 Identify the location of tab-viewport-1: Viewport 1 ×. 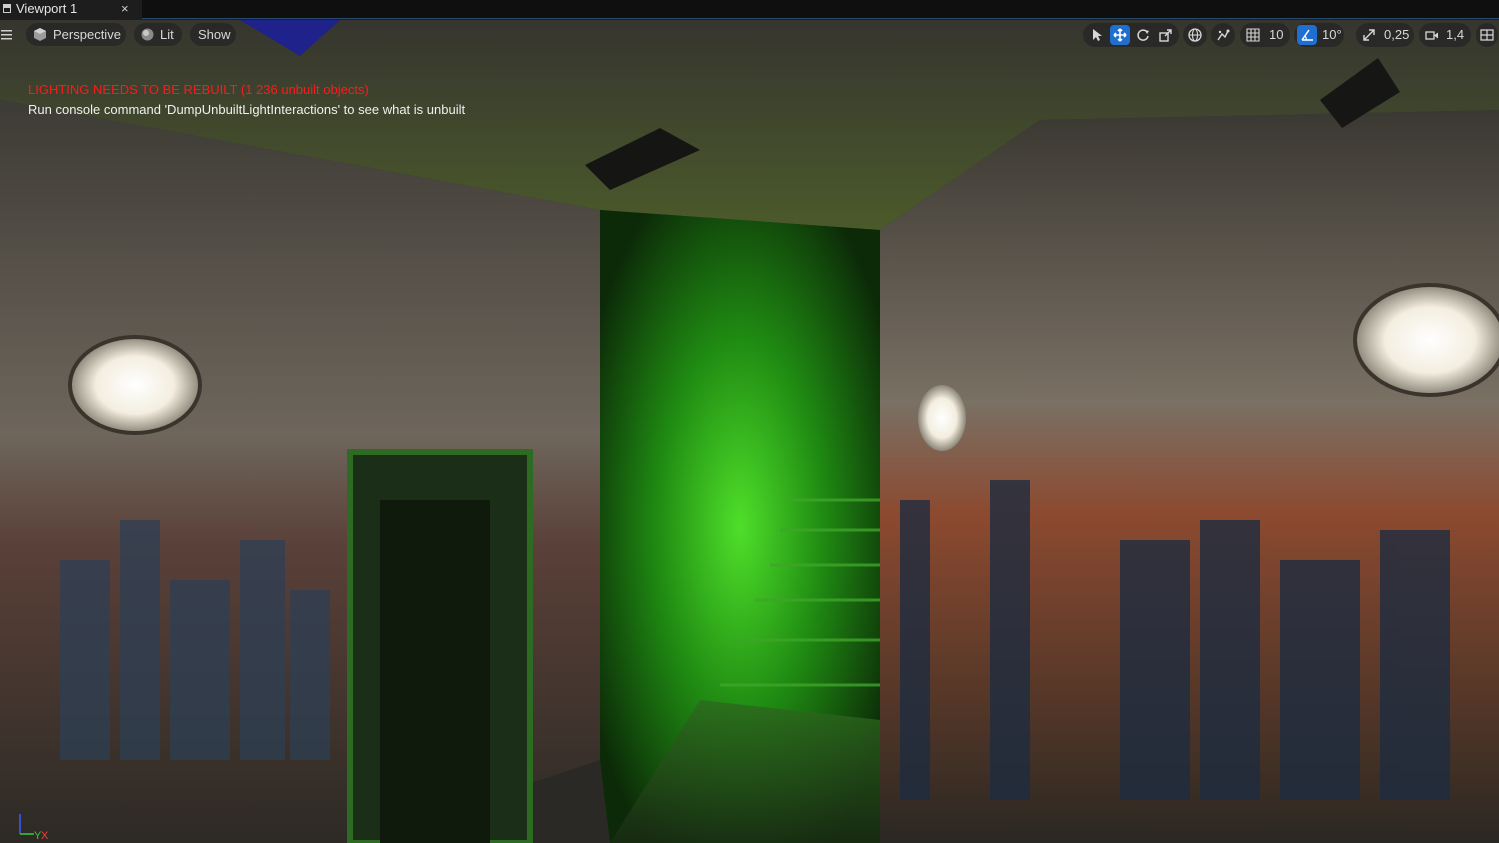
(71, 9).